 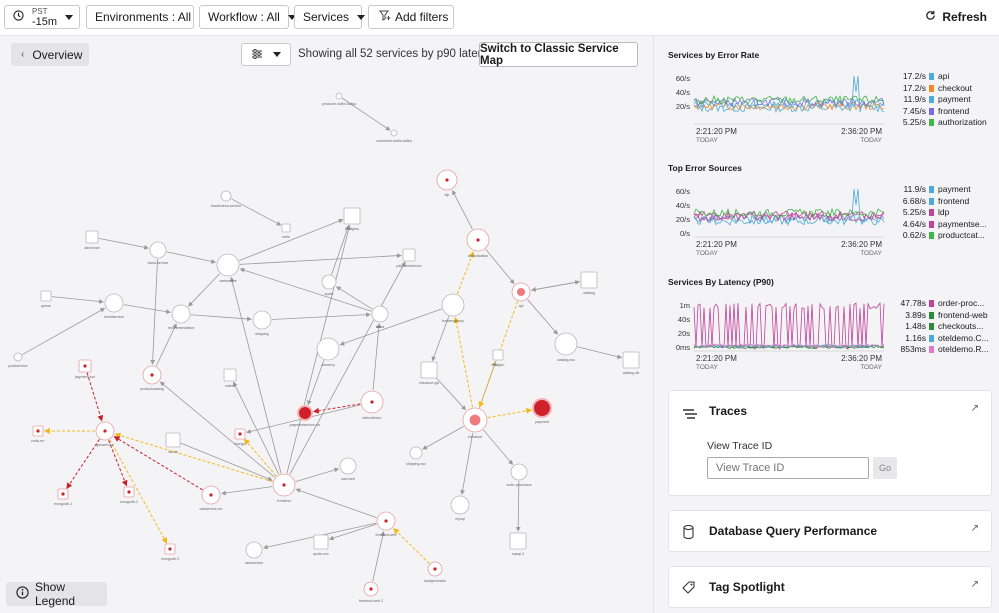 I want to click on legend-item: 5.25/s authorization, so click(x=942, y=123).